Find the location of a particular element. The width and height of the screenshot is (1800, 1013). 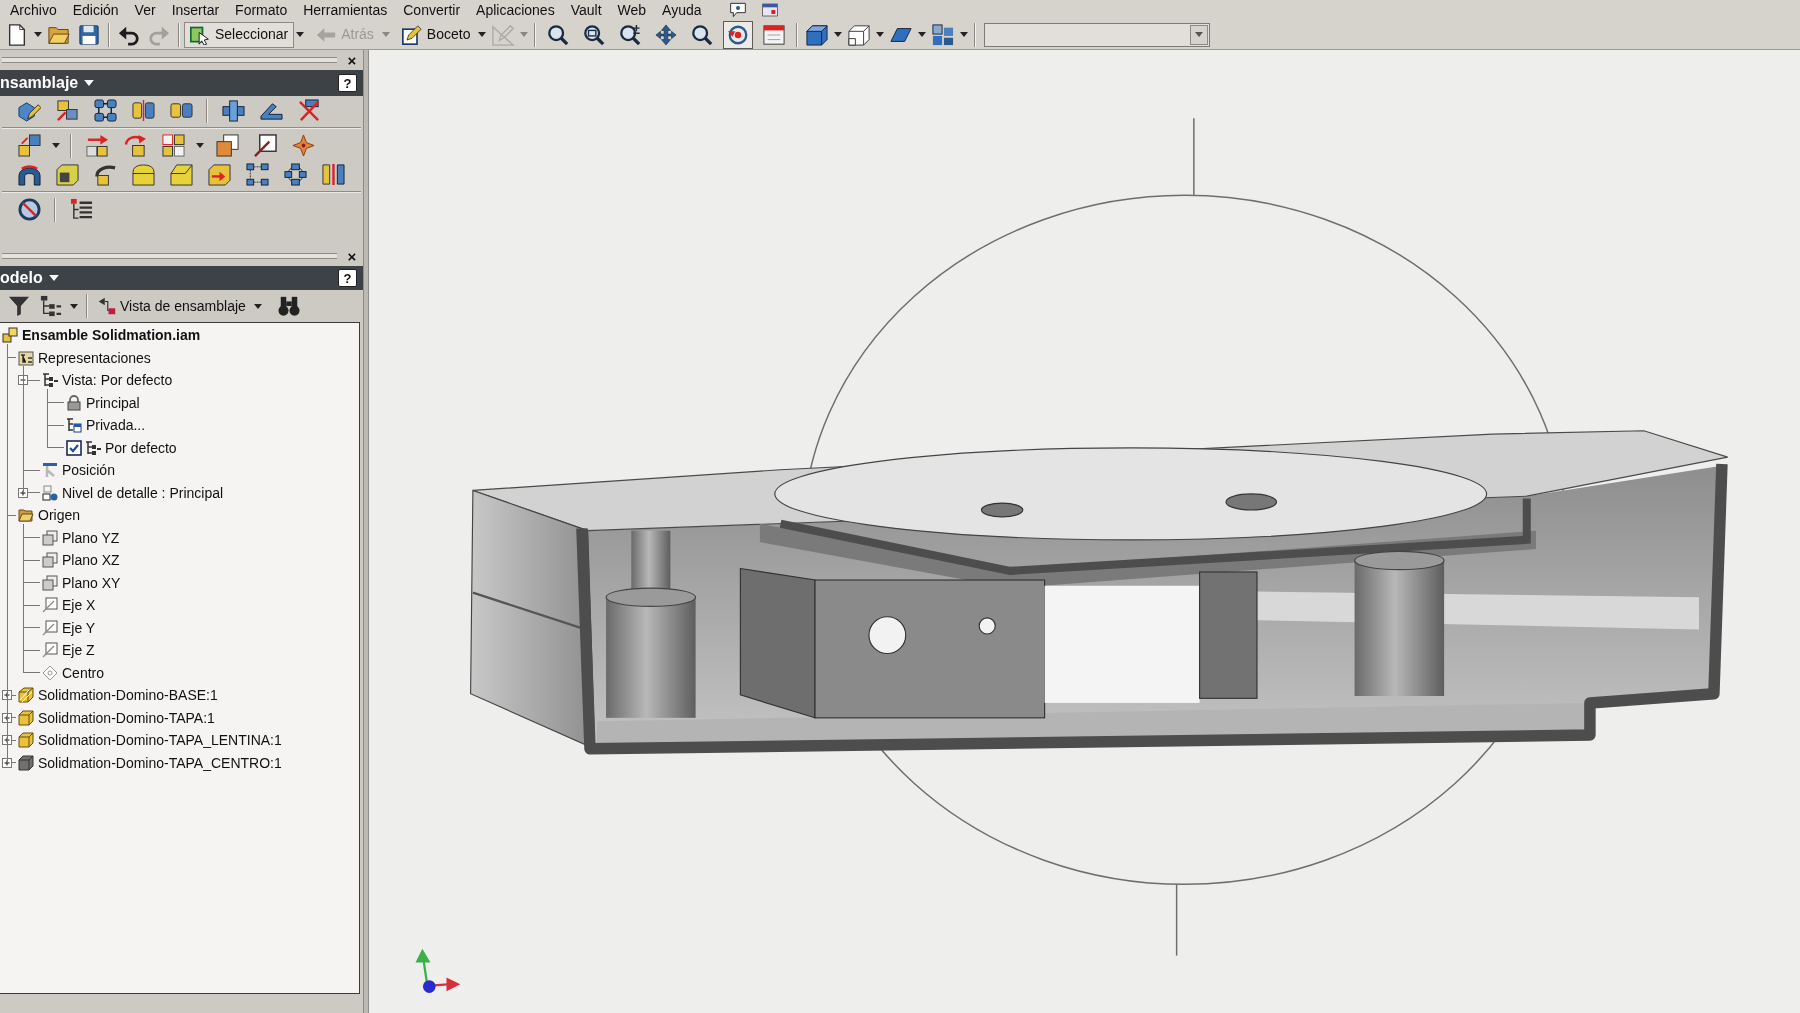

checkbox is located at coordinates (74, 447).